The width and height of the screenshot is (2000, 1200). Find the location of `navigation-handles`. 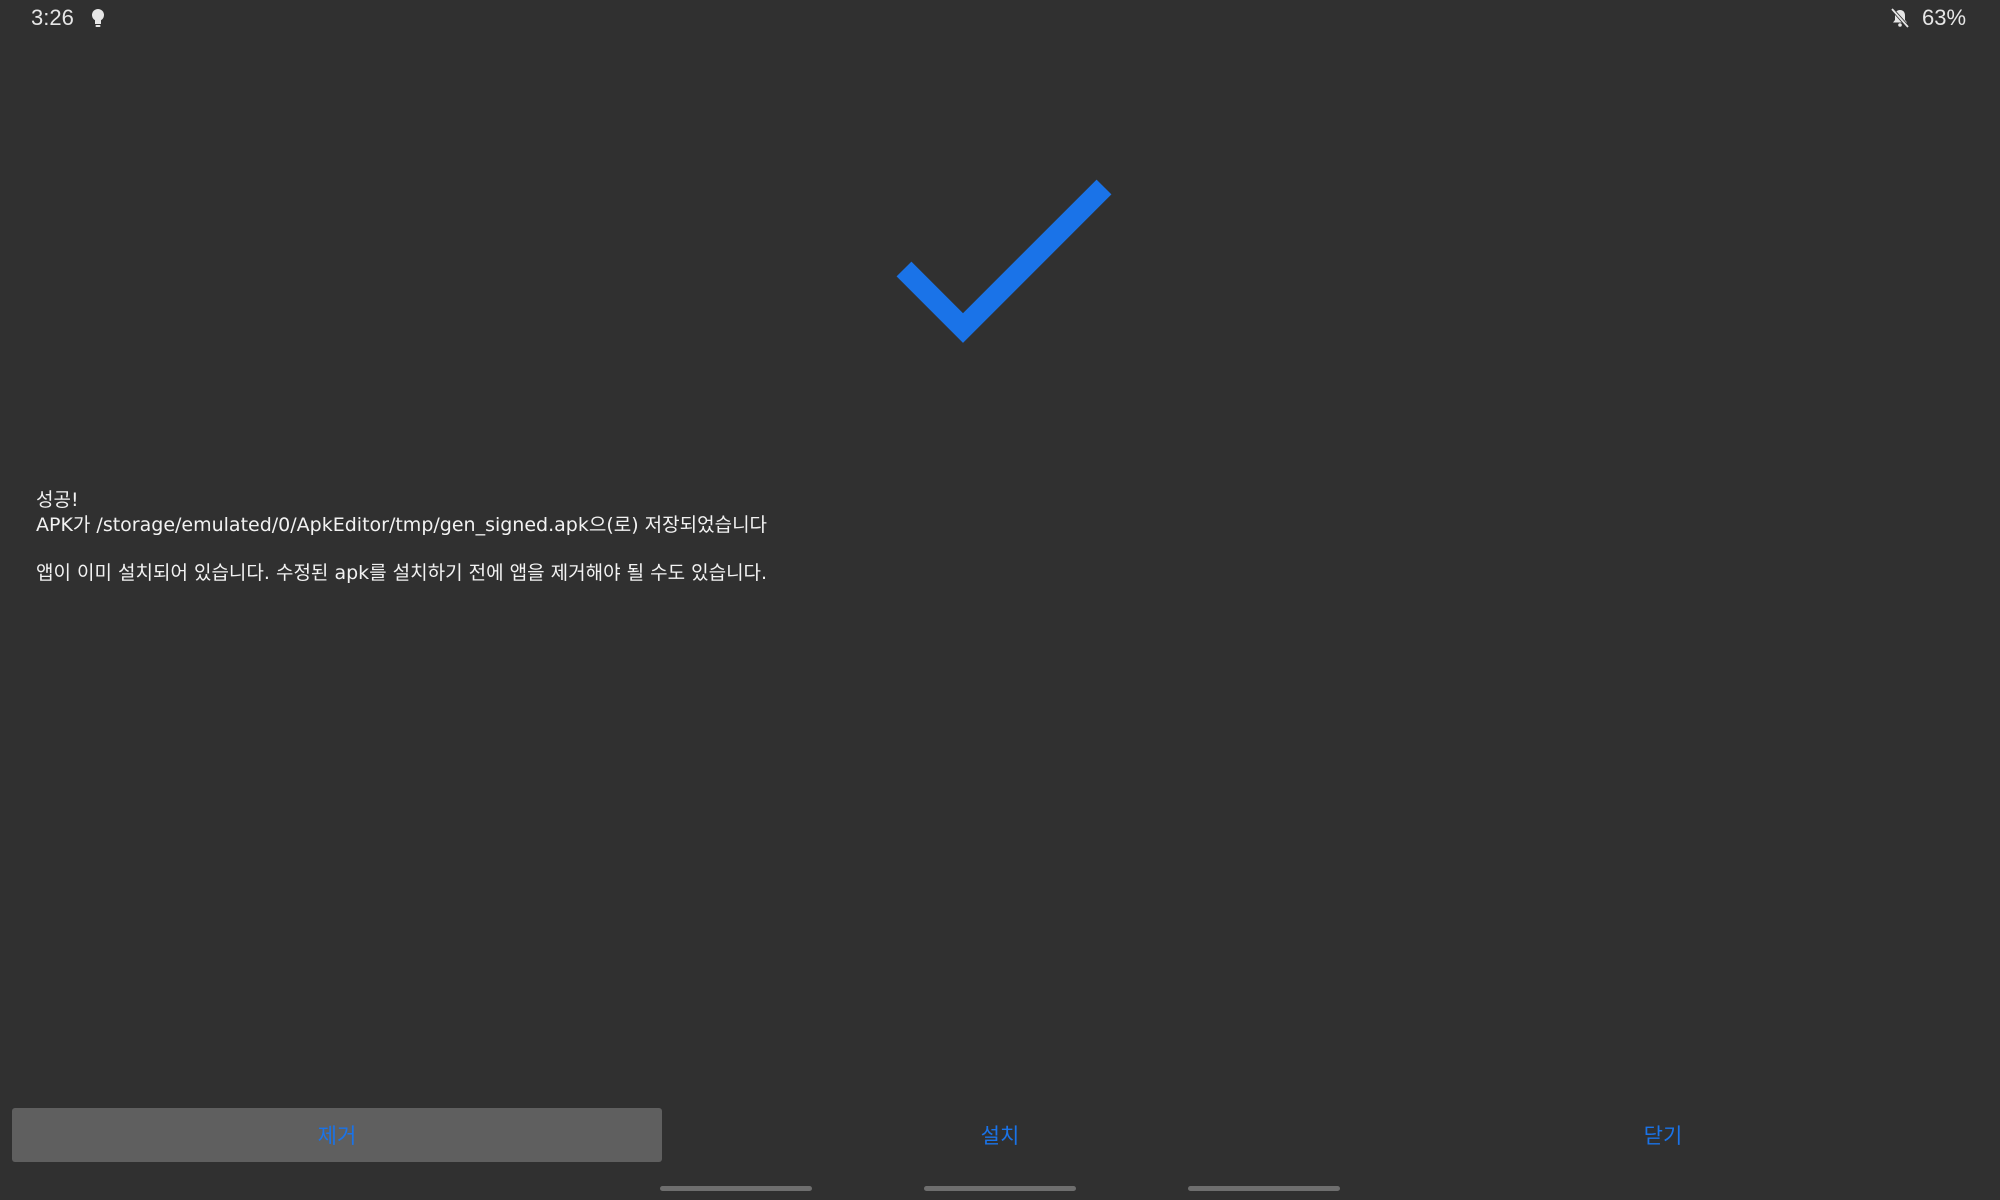

navigation-handles is located at coordinates (1000, 1189).